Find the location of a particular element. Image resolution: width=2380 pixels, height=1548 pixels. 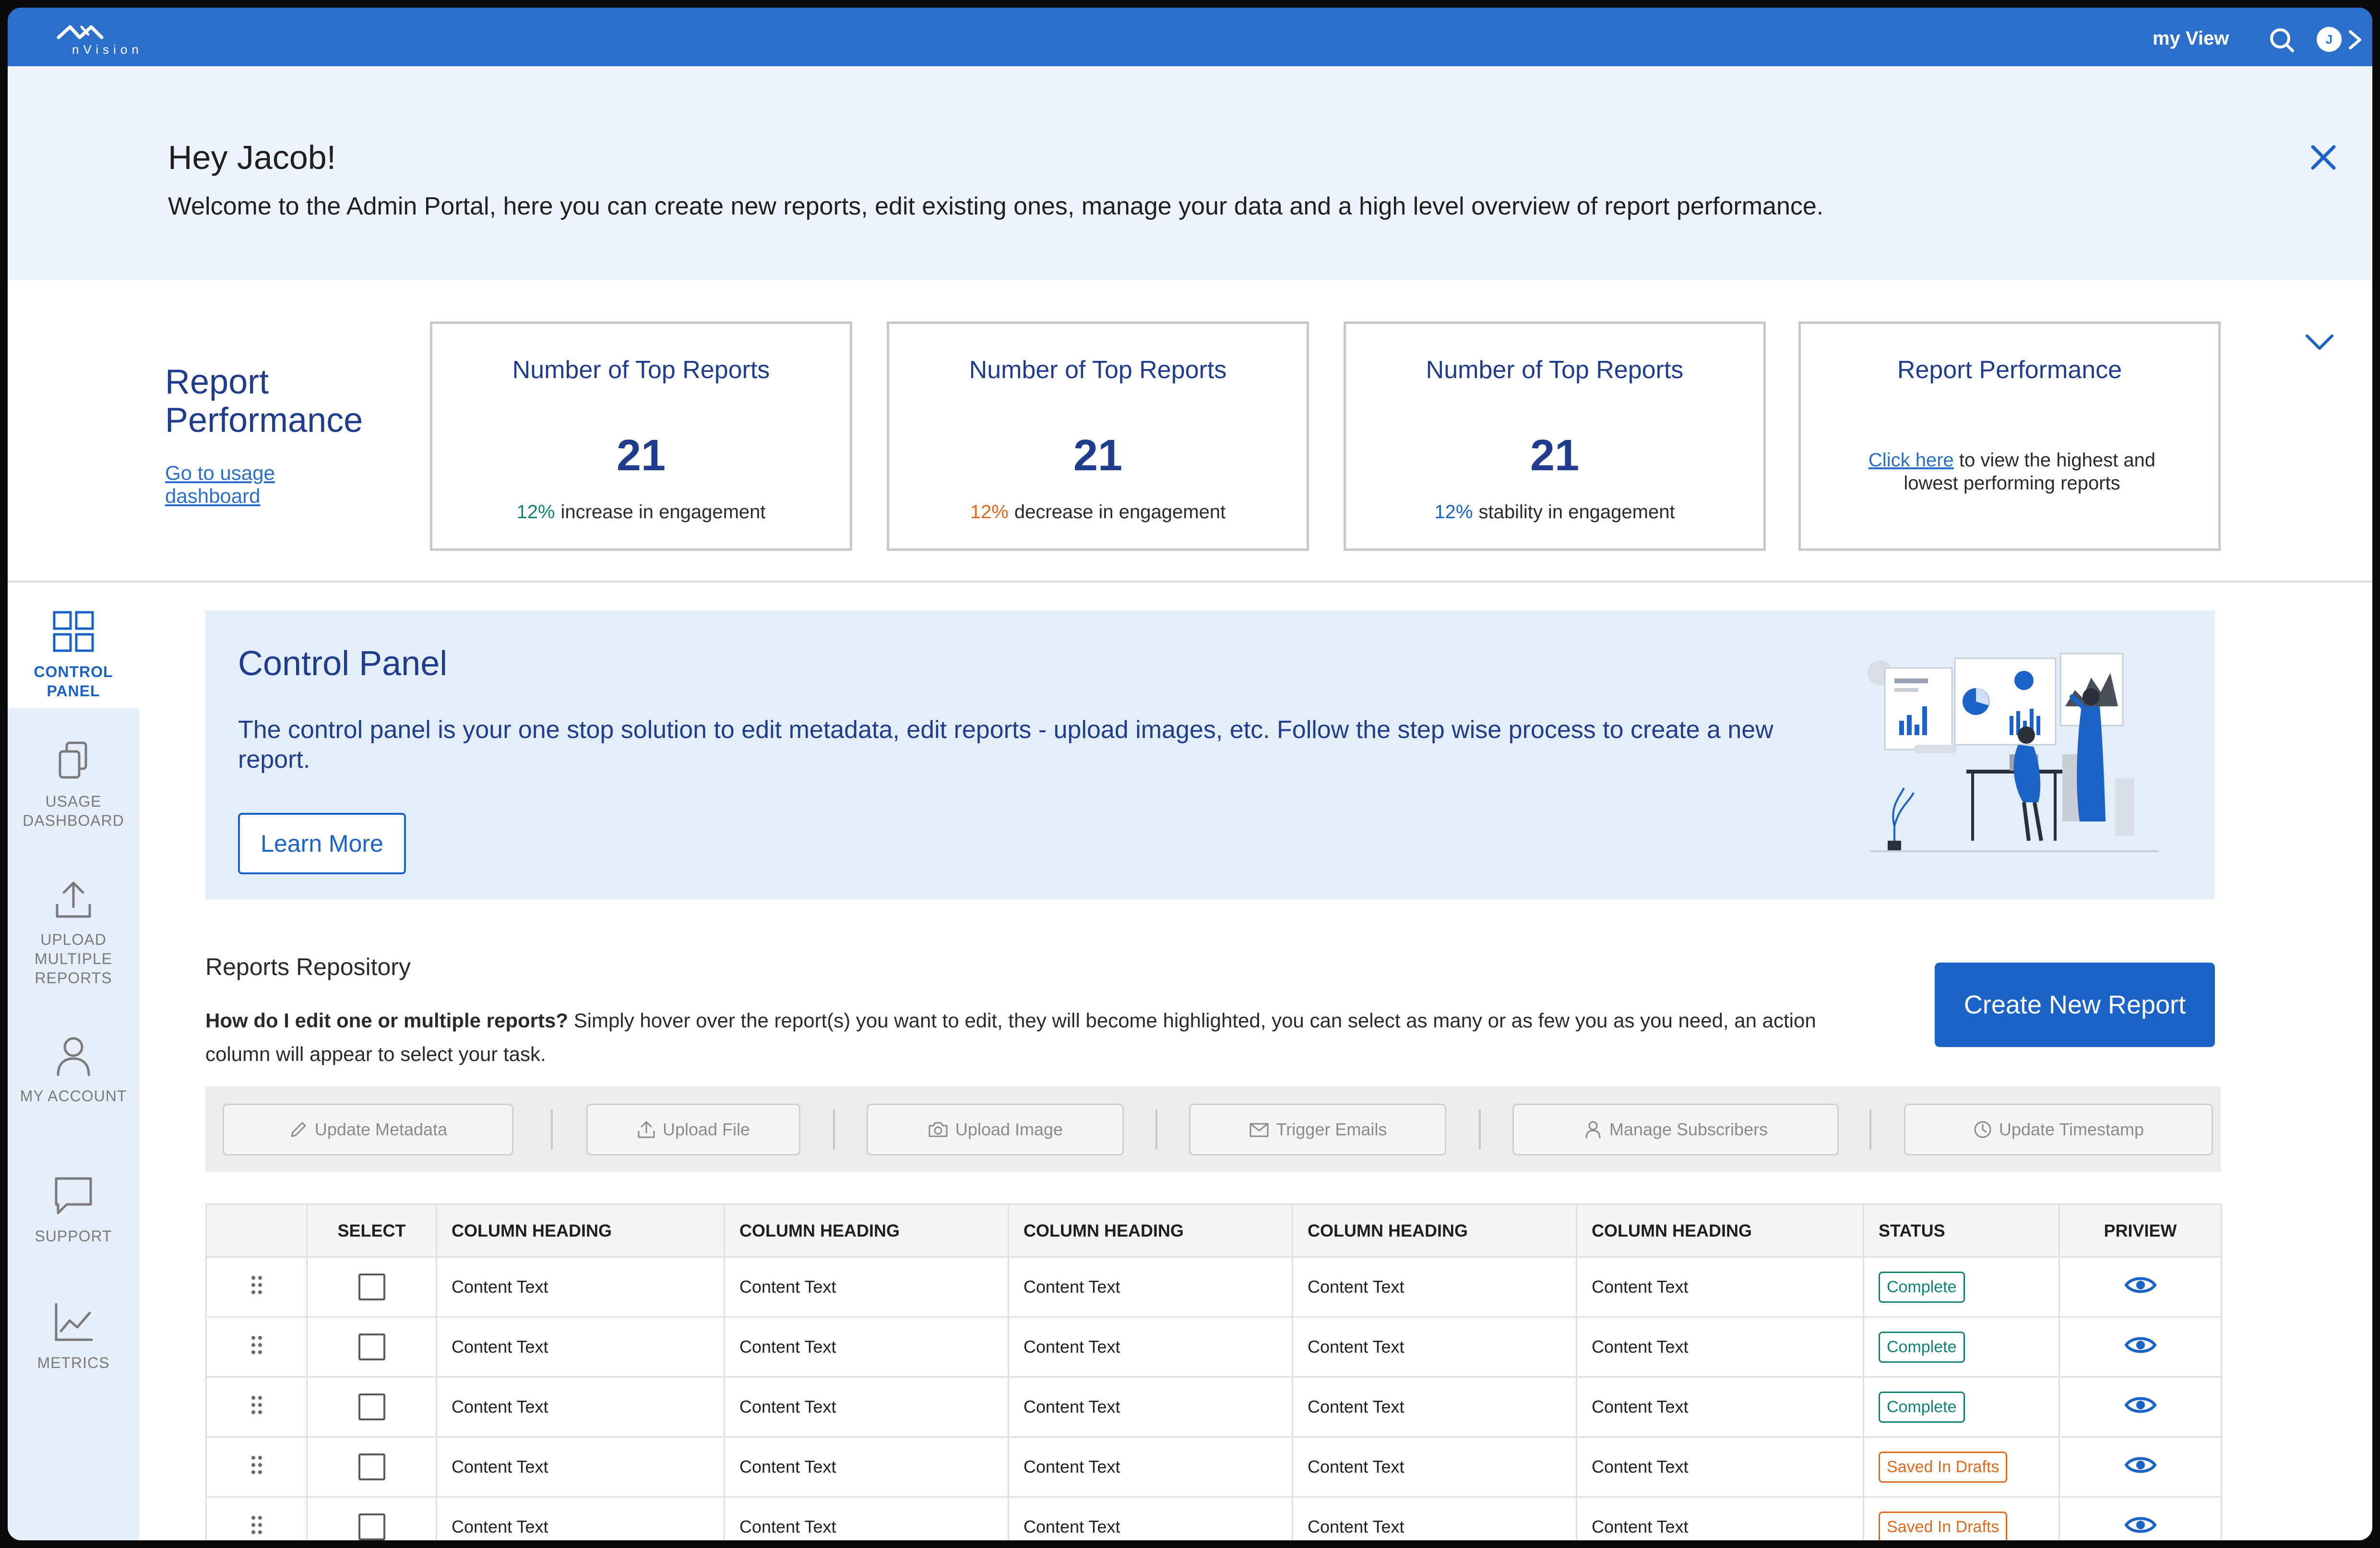

sidebar-item-label: CONTROL PANEL is located at coordinates (74, 681).